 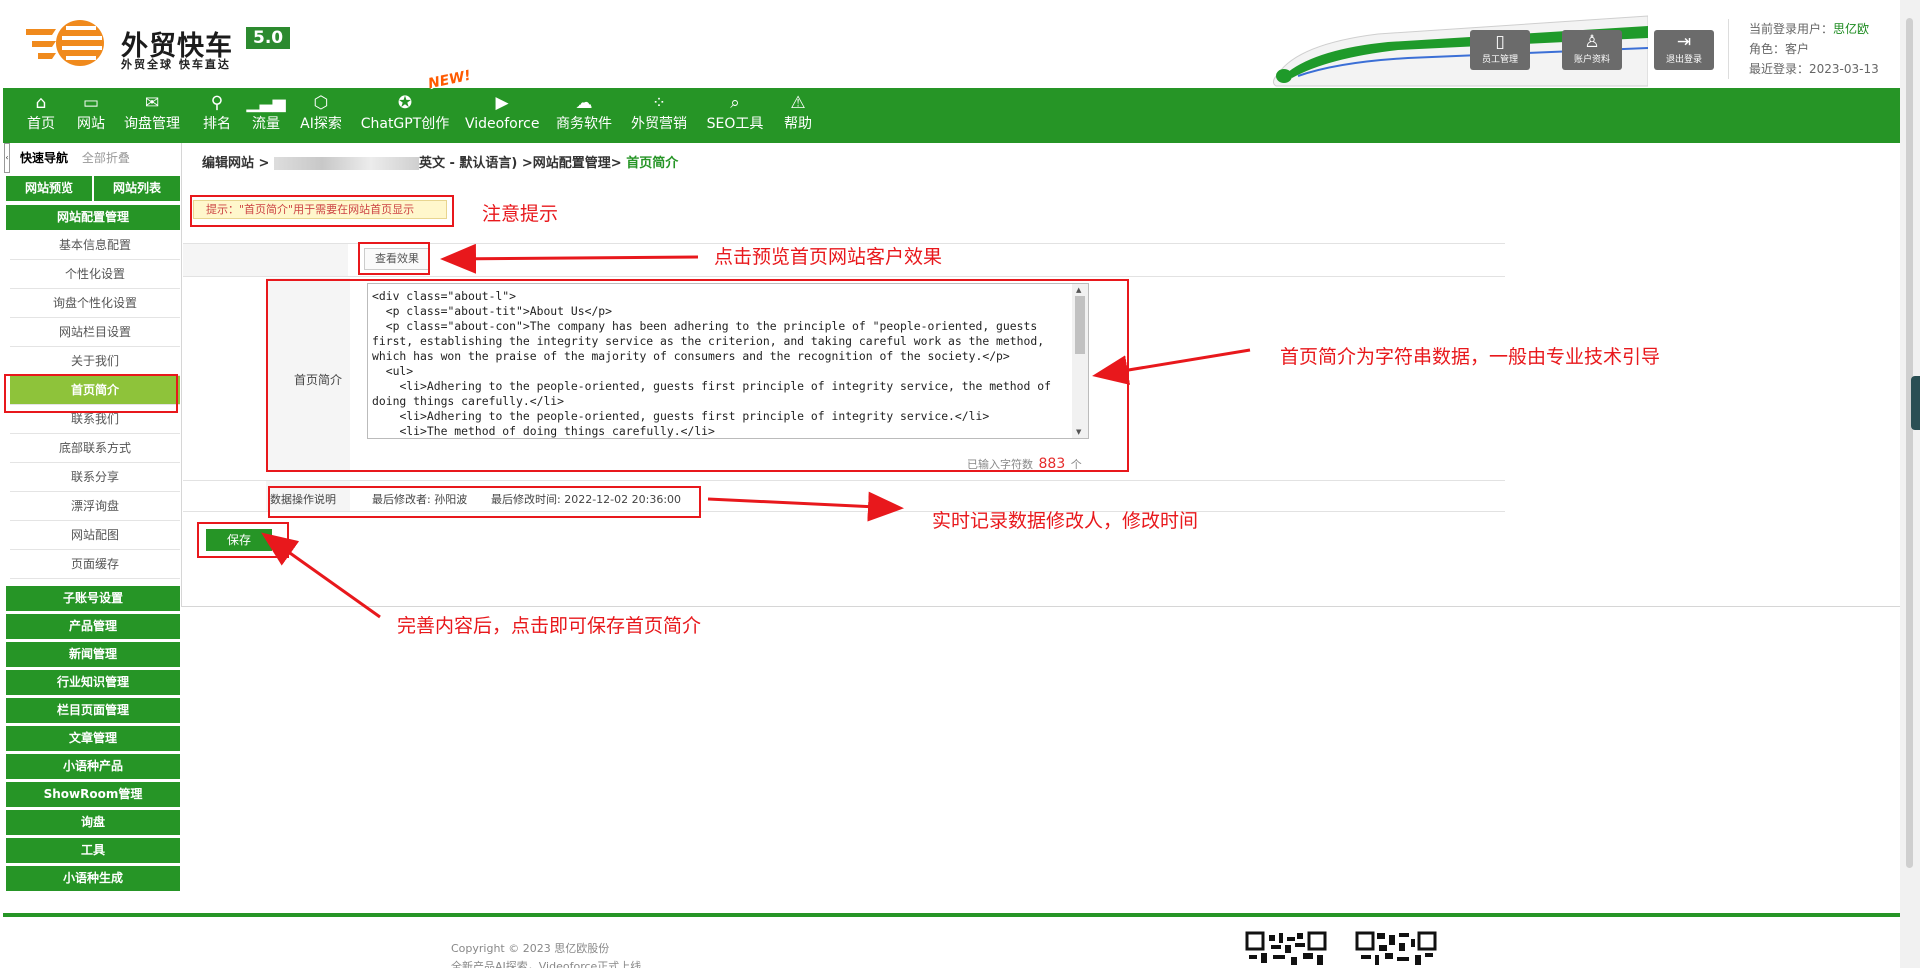 I want to click on nav-inquiry: ✉ 询盘管理, so click(x=152, y=115).